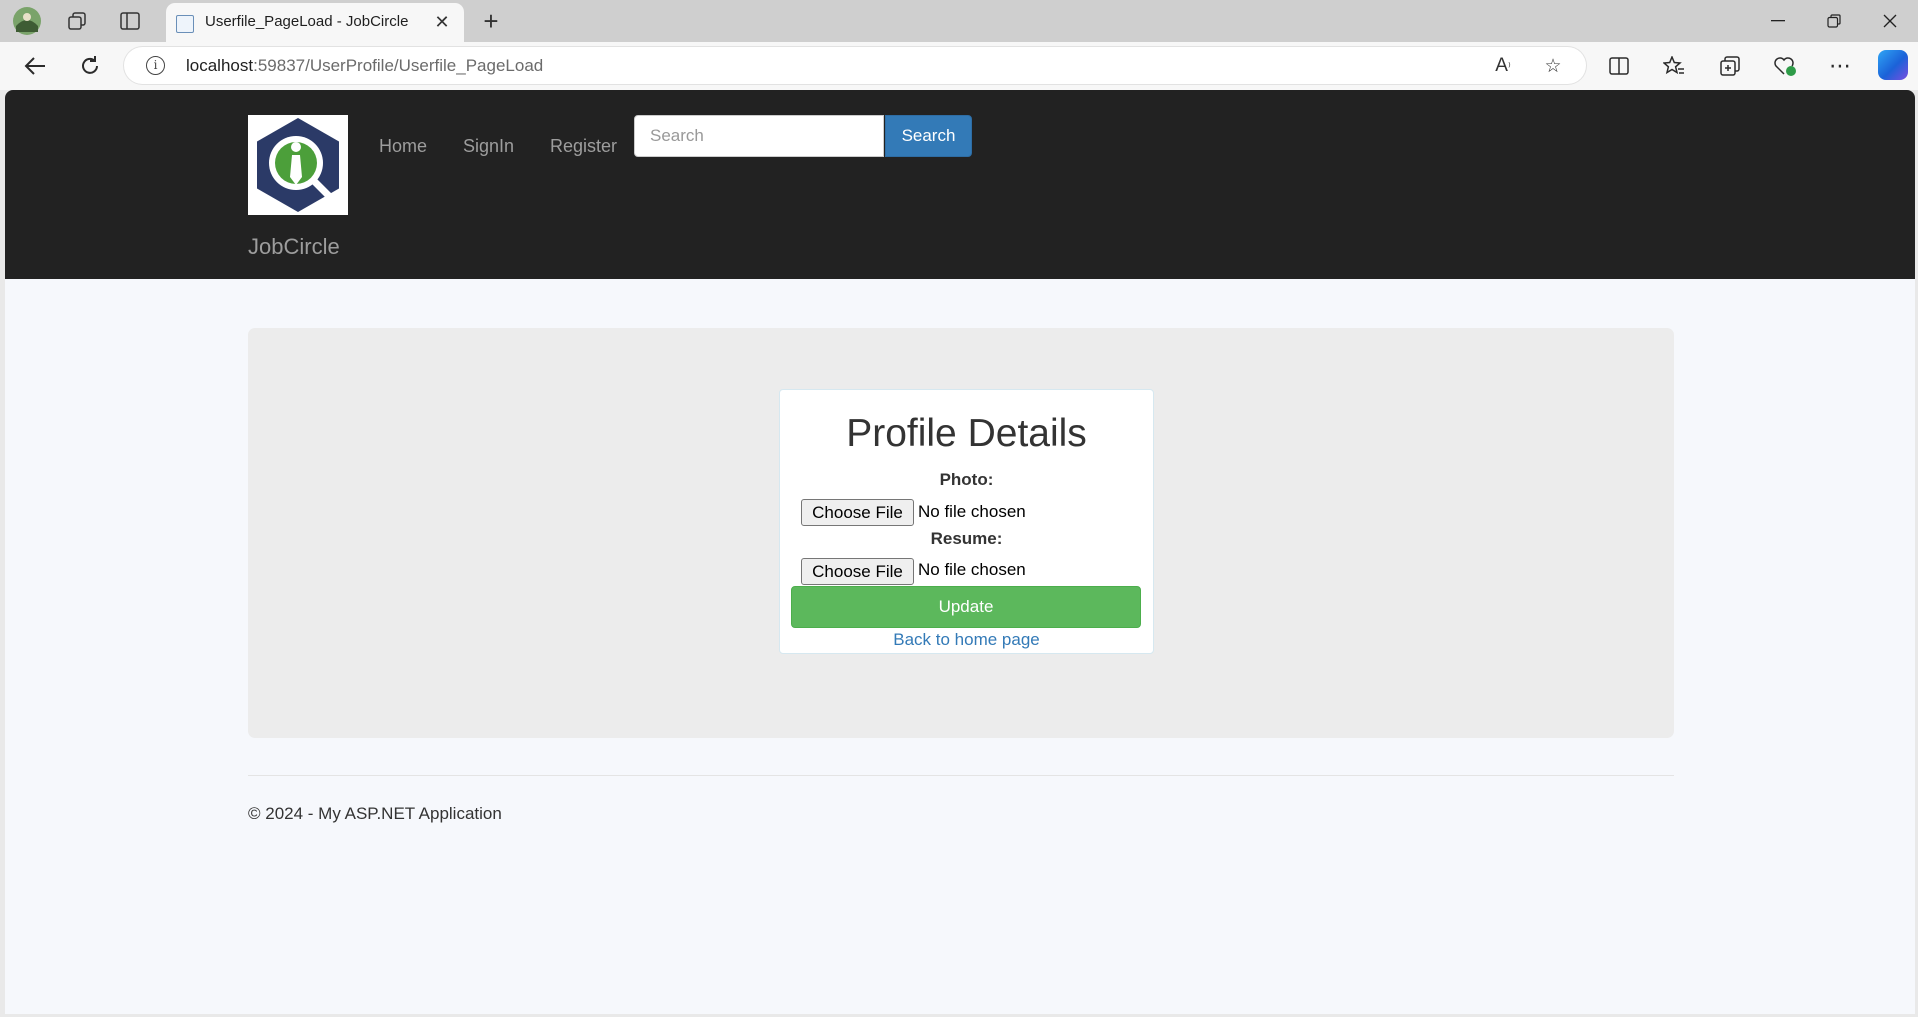 This screenshot has height=1017, width=1918. Describe the element at coordinates (1890, 21) in the screenshot. I see `close-window-icon` at that location.